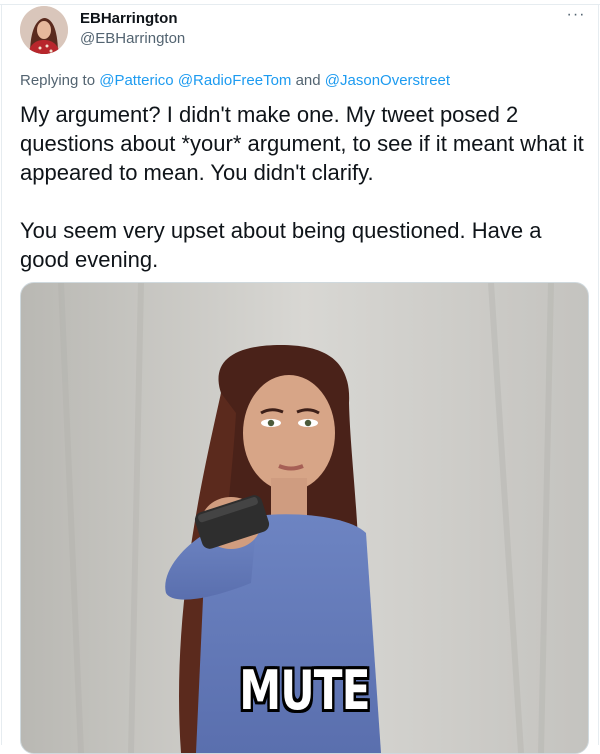 The height and width of the screenshot is (754, 600). What do you see at coordinates (58, 80) in the screenshot?
I see `replying-to-label: Replying to` at bounding box center [58, 80].